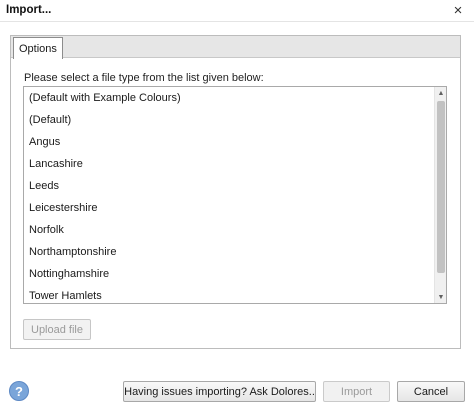  What do you see at coordinates (228, 98) in the screenshot?
I see `file-type-item: (Default with Example Colours)` at bounding box center [228, 98].